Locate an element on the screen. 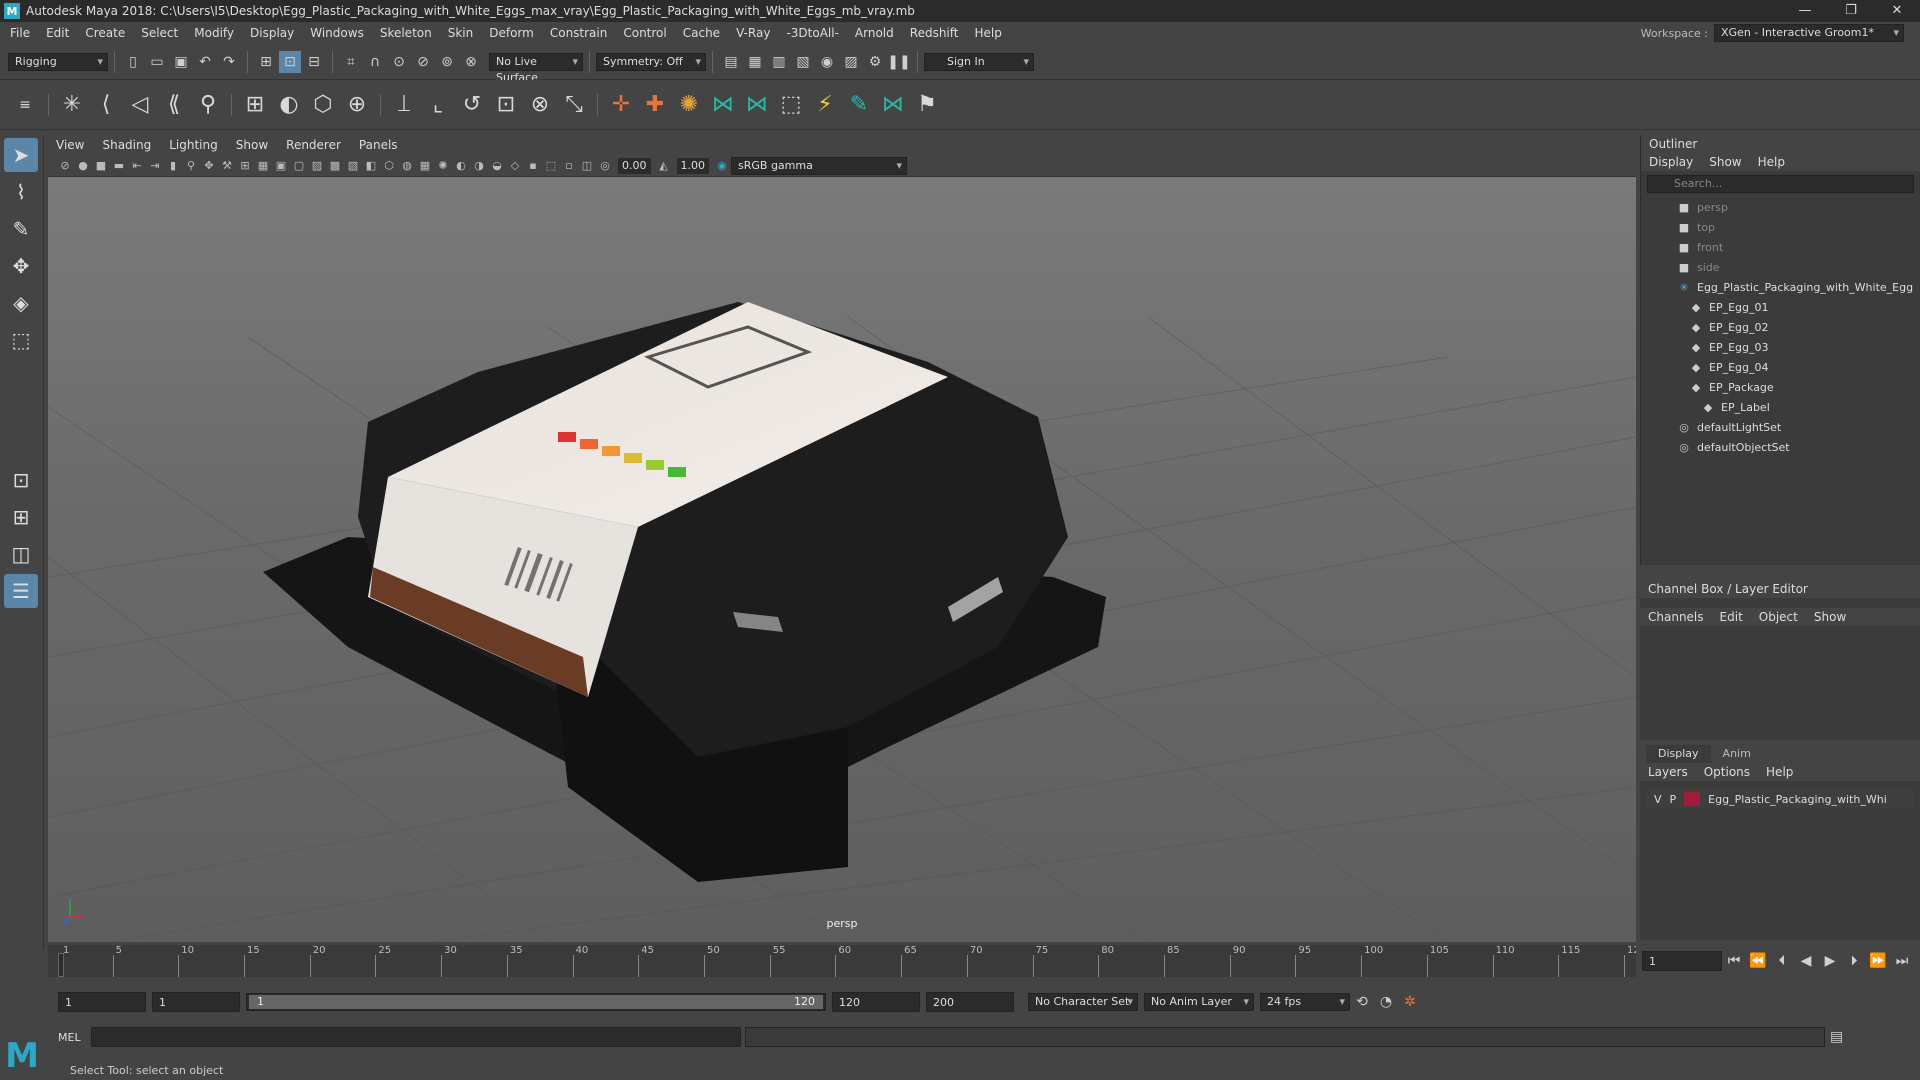  default-material-icon: ▢ is located at coordinates (299, 166).